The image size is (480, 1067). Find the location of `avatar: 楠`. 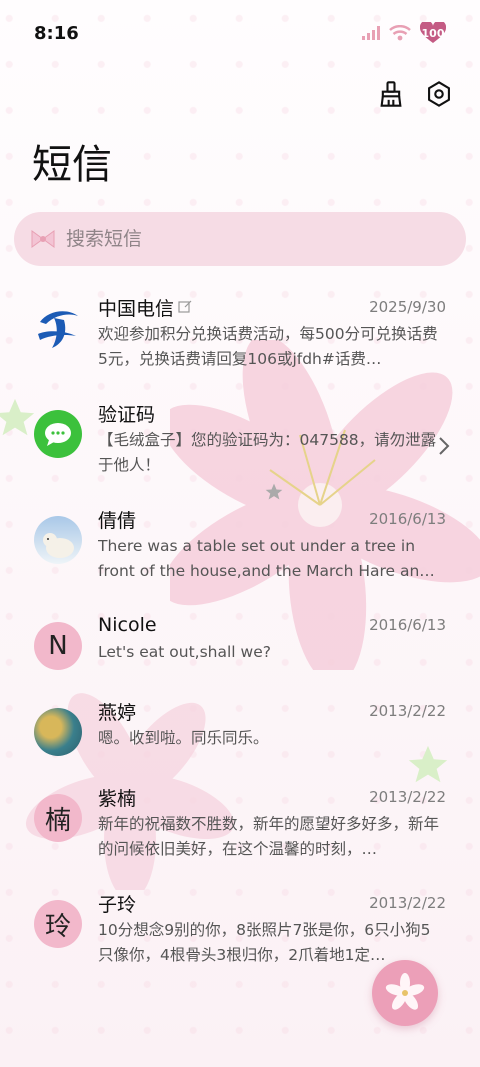

avatar: 楠 is located at coordinates (58, 818).